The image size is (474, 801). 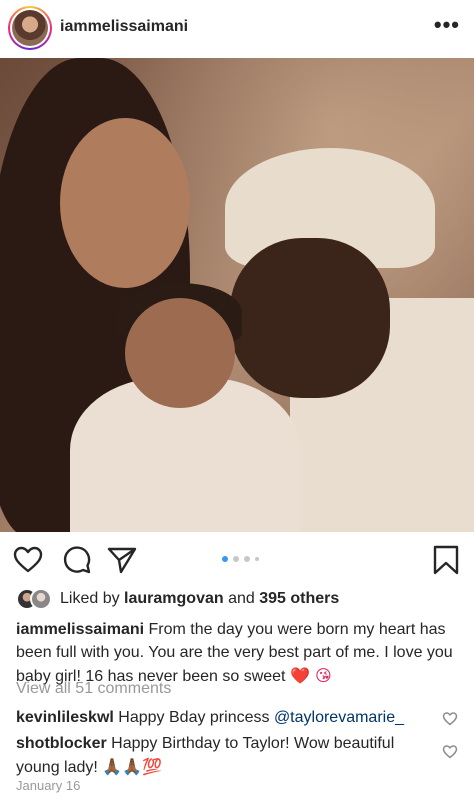 What do you see at coordinates (122, 560) in the screenshot?
I see `share-icon` at bounding box center [122, 560].